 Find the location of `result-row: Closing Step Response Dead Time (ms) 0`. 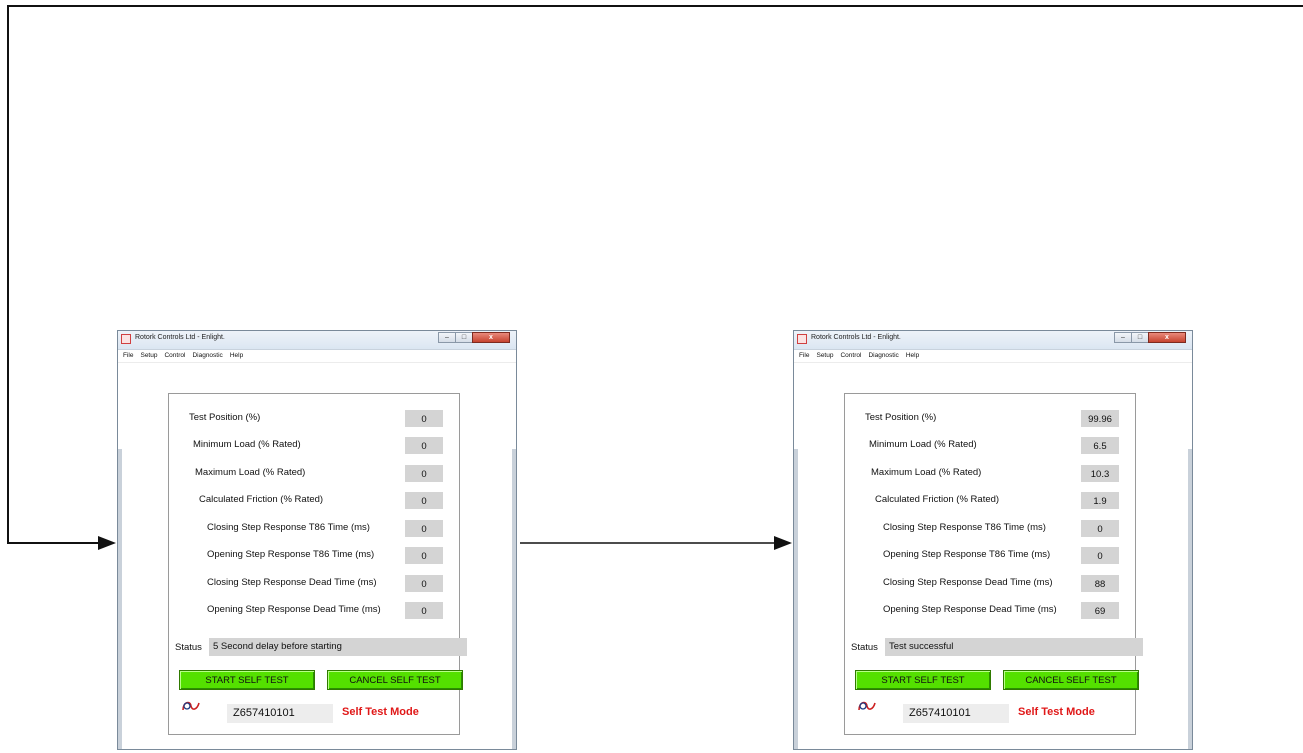

result-row: Closing Step Response Dead Time (ms) 0 is located at coordinates (314, 584).